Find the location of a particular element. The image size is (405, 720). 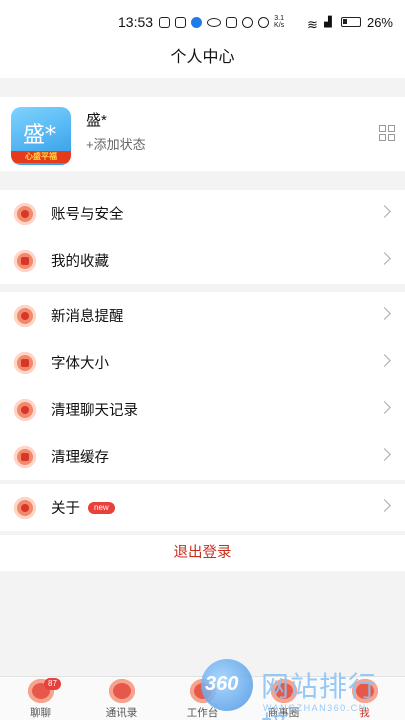

status-right: ≋ ▟ 26% is located at coordinates (349, 23).